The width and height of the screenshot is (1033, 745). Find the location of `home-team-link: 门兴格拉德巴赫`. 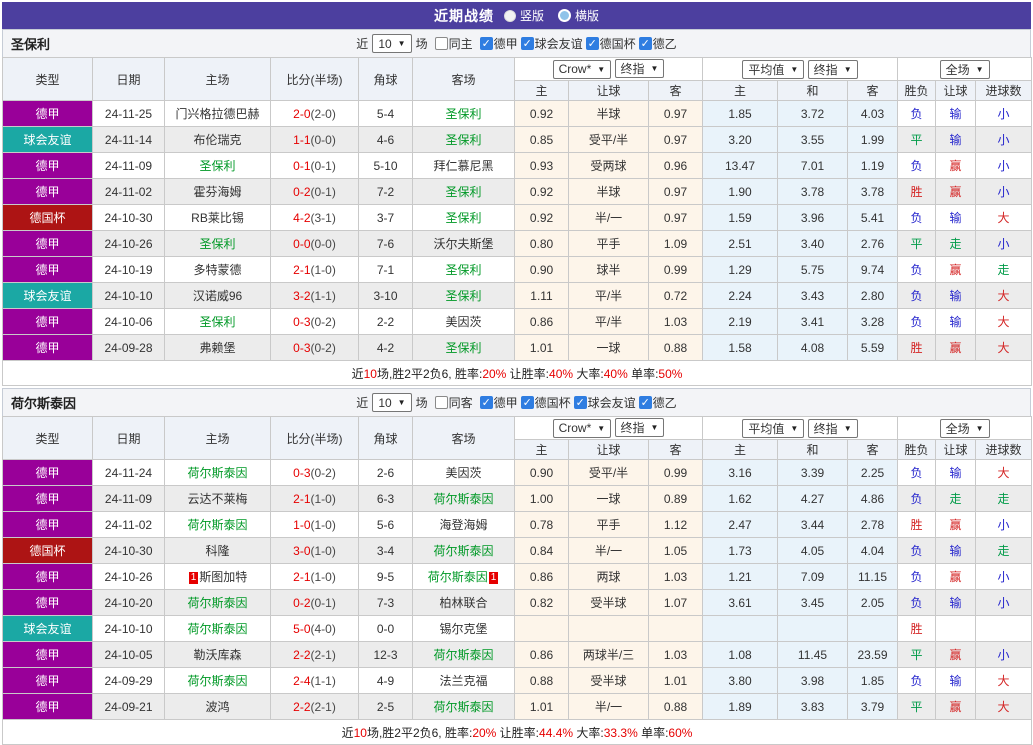

home-team-link: 门兴格拉德巴赫 is located at coordinates (217, 114).